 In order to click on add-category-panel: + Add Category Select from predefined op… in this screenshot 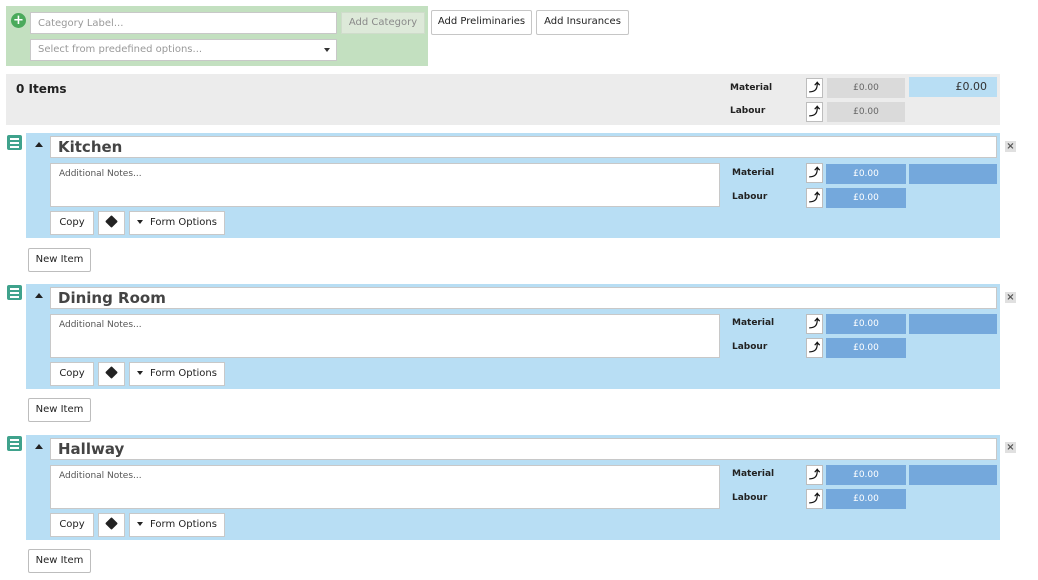, I will do `click(217, 36)`.